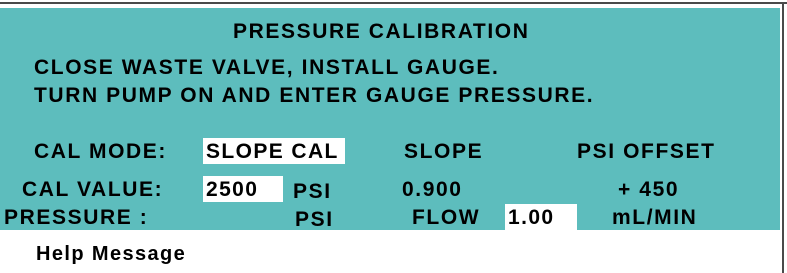 This screenshot has width=787, height=273. What do you see at coordinates (432, 189) in the screenshot?
I see `slope-value: 0.900` at bounding box center [432, 189].